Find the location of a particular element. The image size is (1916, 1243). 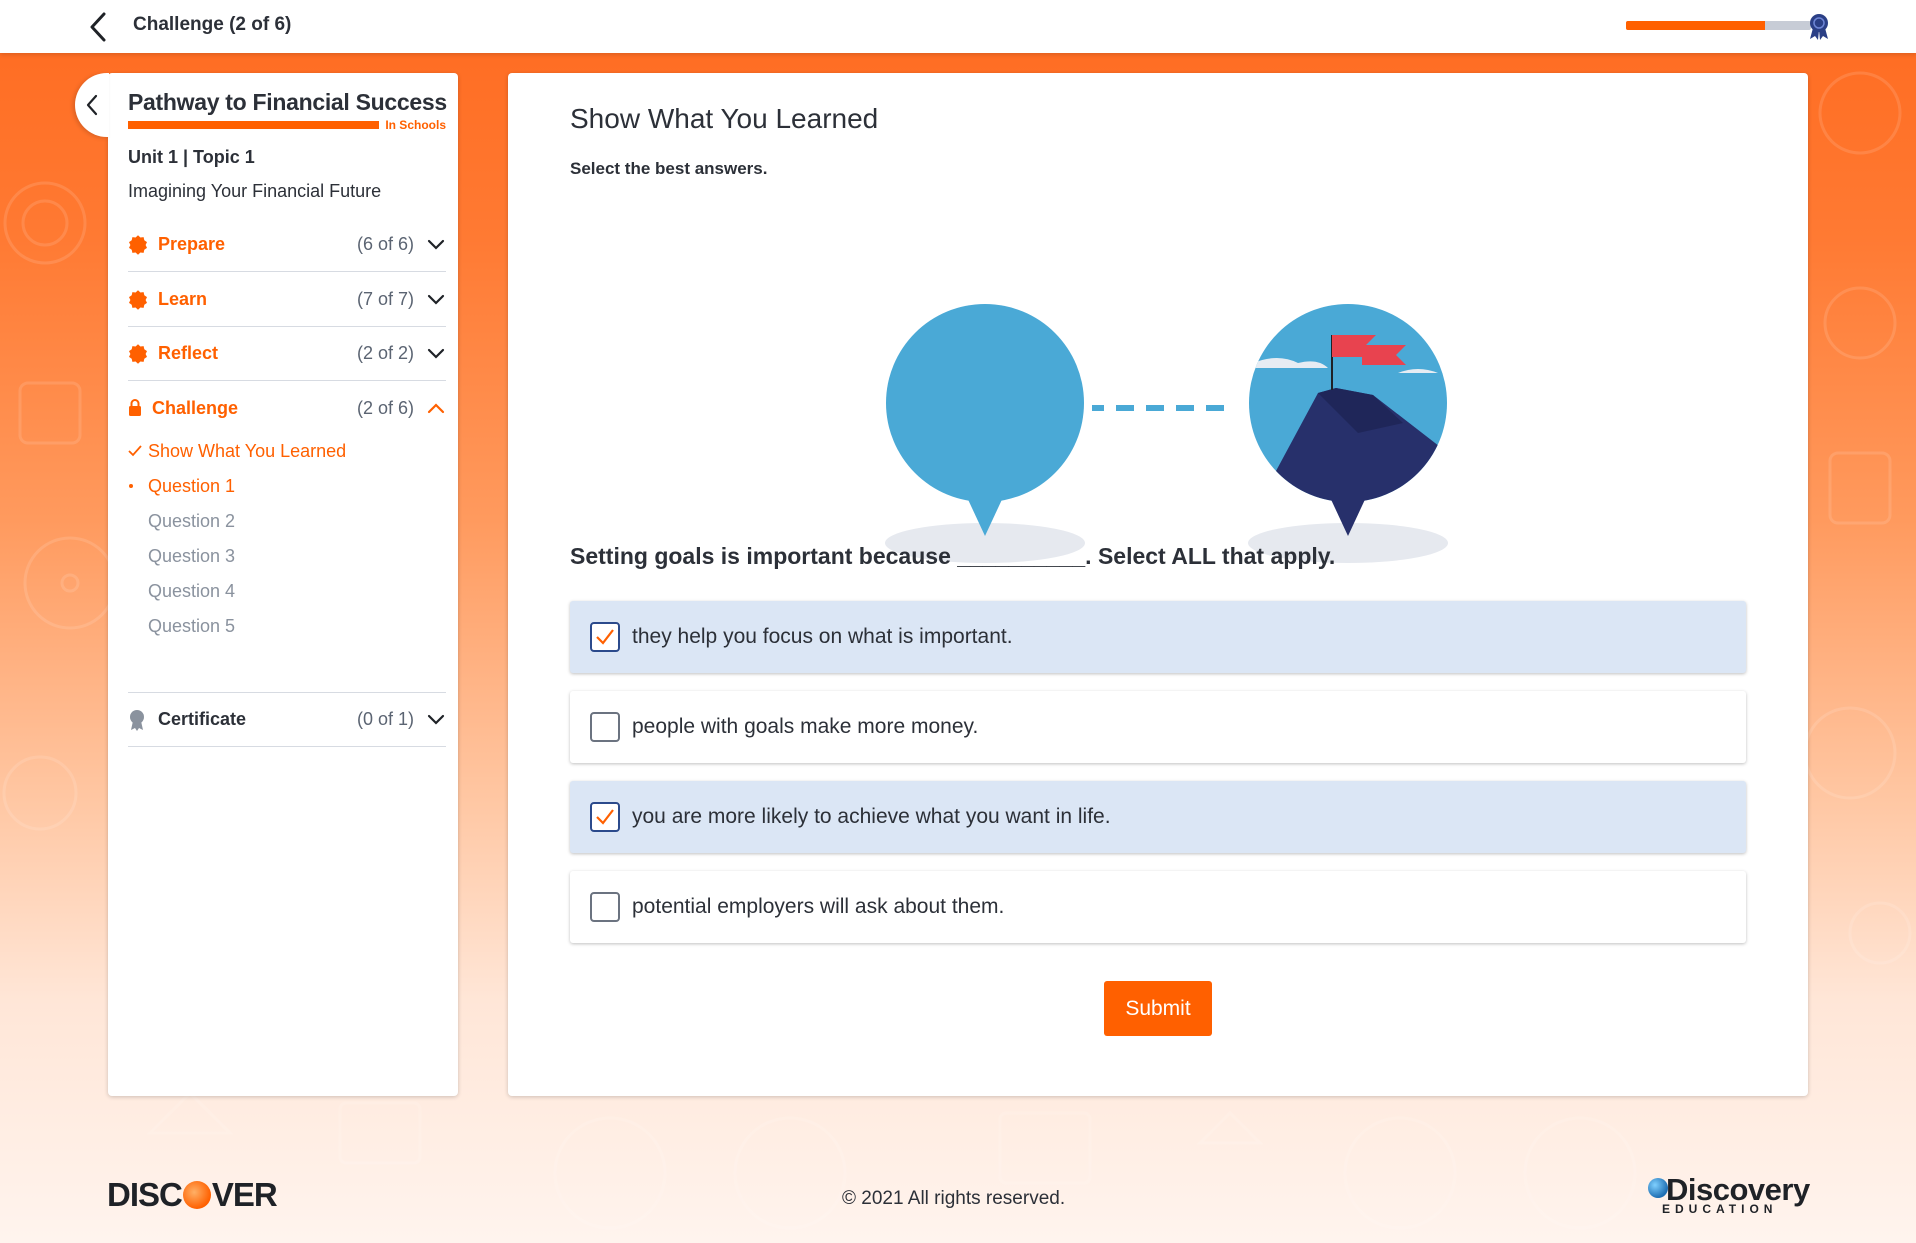

answer-option: people with goals make more money. is located at coordinates (1158, 727).